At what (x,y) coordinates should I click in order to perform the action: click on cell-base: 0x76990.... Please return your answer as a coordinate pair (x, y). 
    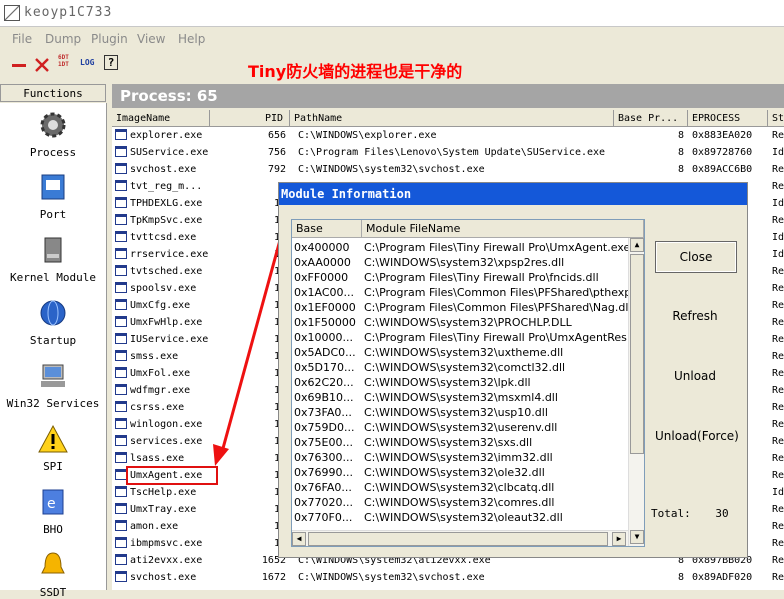
    Looking at the image, I should click on (323, 472).